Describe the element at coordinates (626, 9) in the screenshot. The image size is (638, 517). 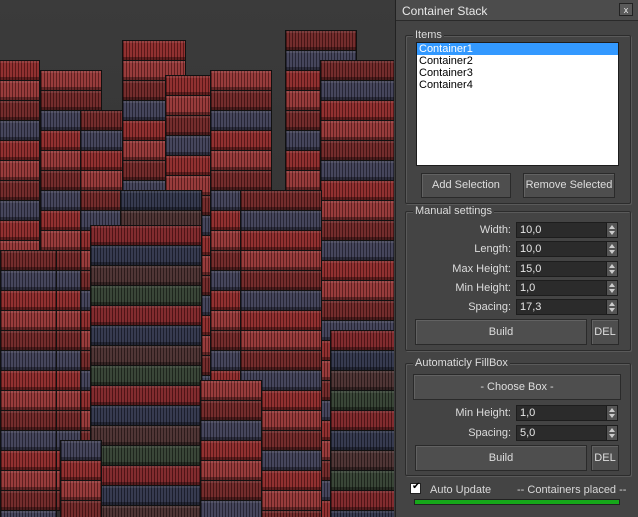
I see `close-button: x` at that location.